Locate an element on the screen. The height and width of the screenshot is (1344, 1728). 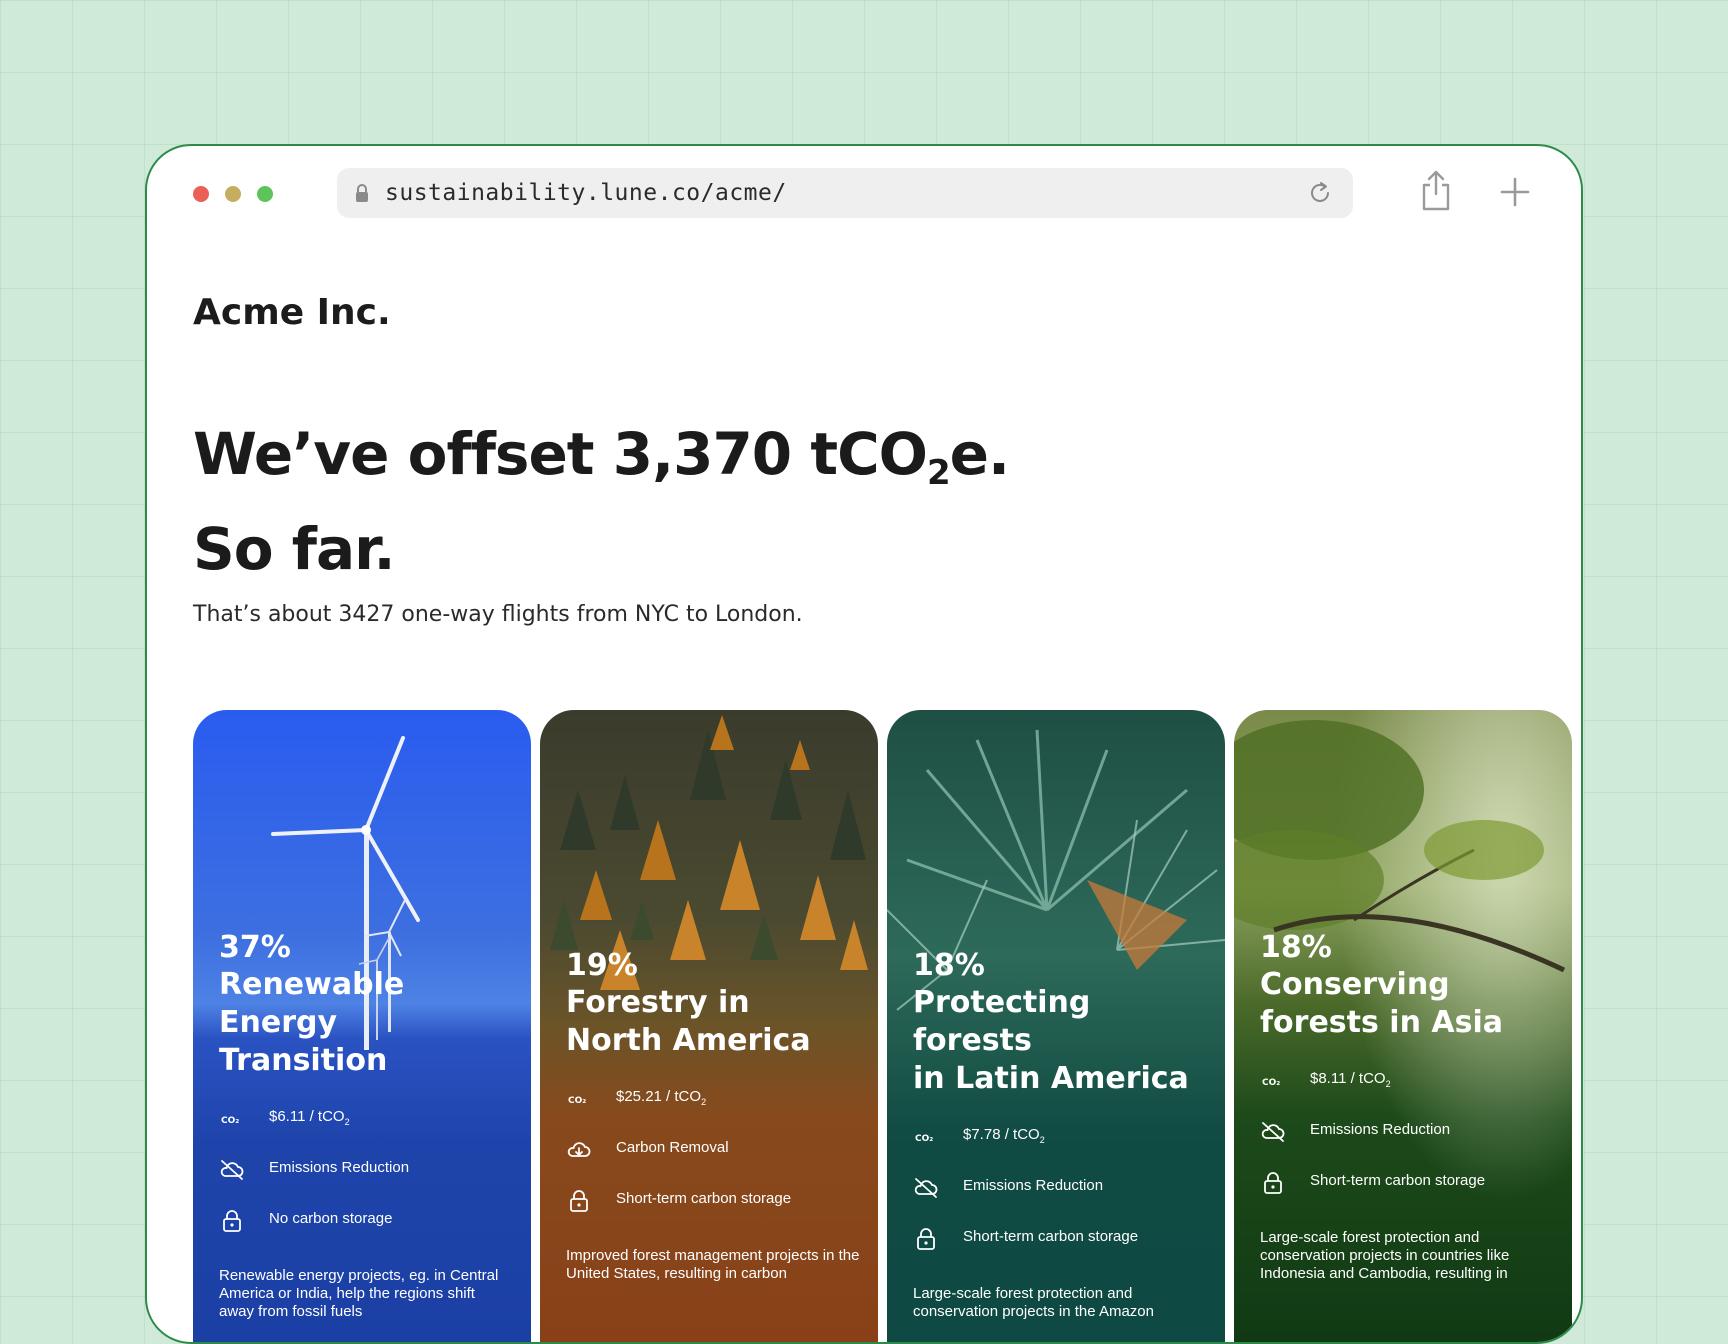
title-line2: Transition is located at coordinates (303, 1060).